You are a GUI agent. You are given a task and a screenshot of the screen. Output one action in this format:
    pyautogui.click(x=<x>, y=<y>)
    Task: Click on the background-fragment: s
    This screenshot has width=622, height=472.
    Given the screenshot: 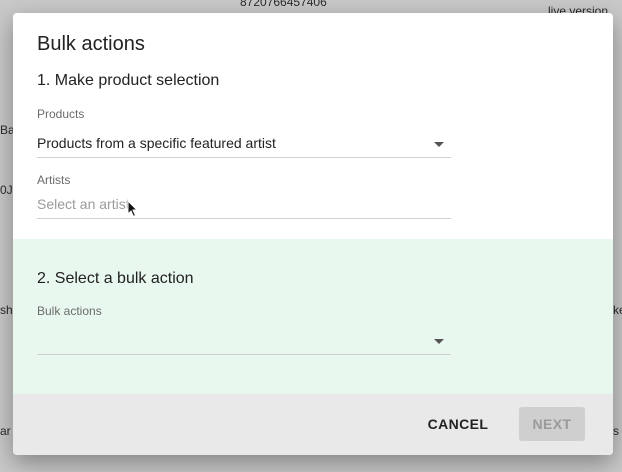 What is the action you would take?
    pyautogui.click(x=616, y=431)
    